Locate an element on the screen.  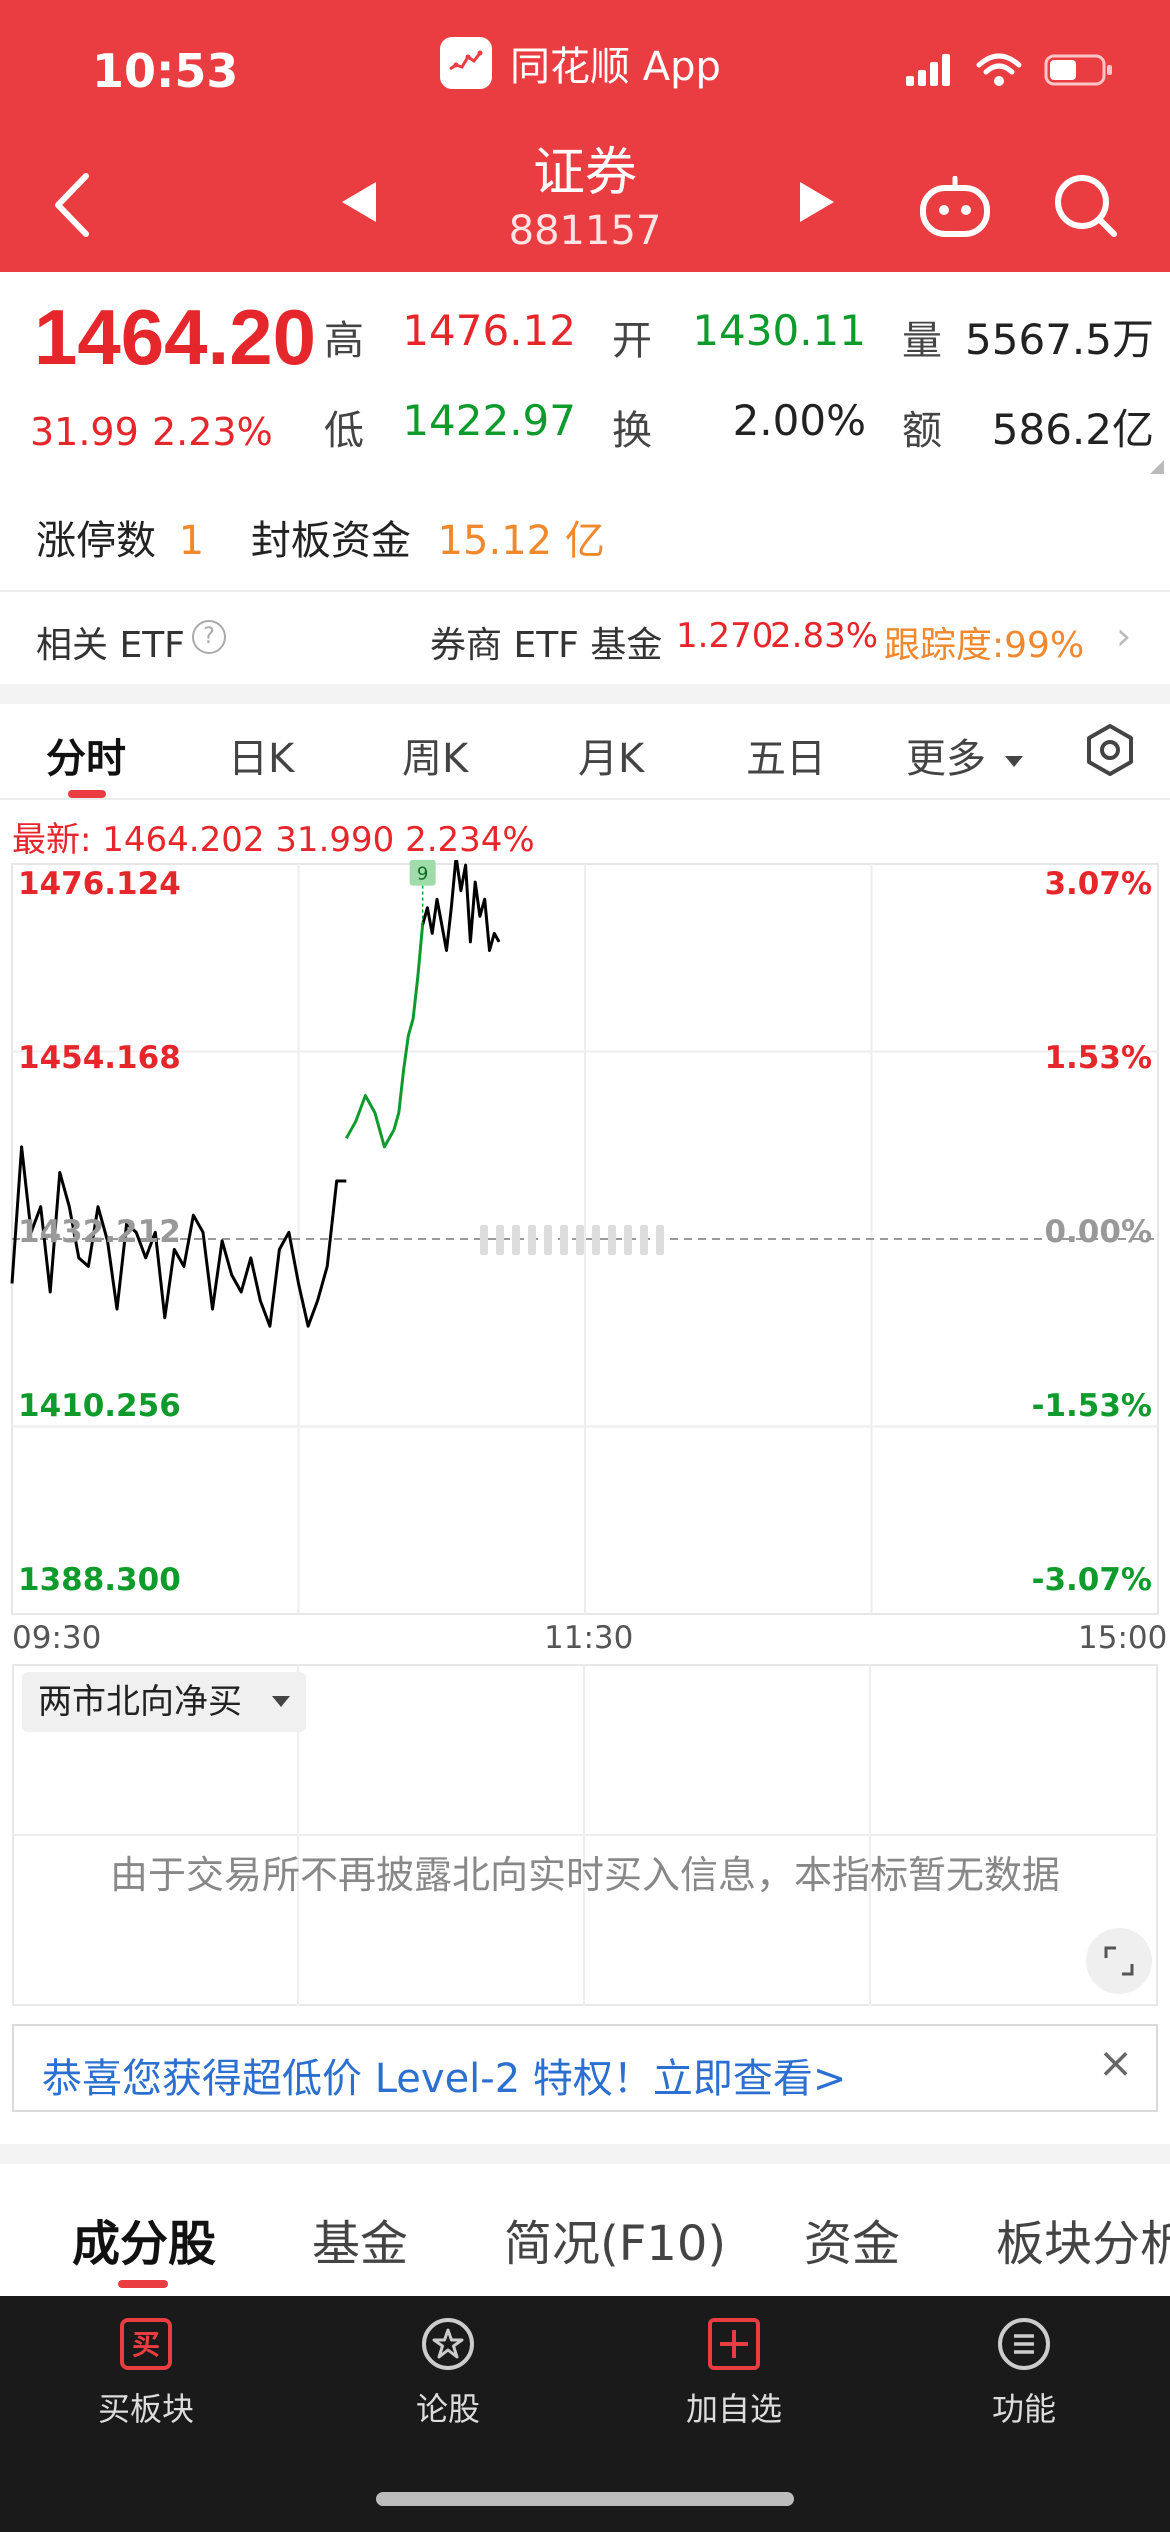
amount-value: 586.2亿 is located at coordinates (1072, 429).